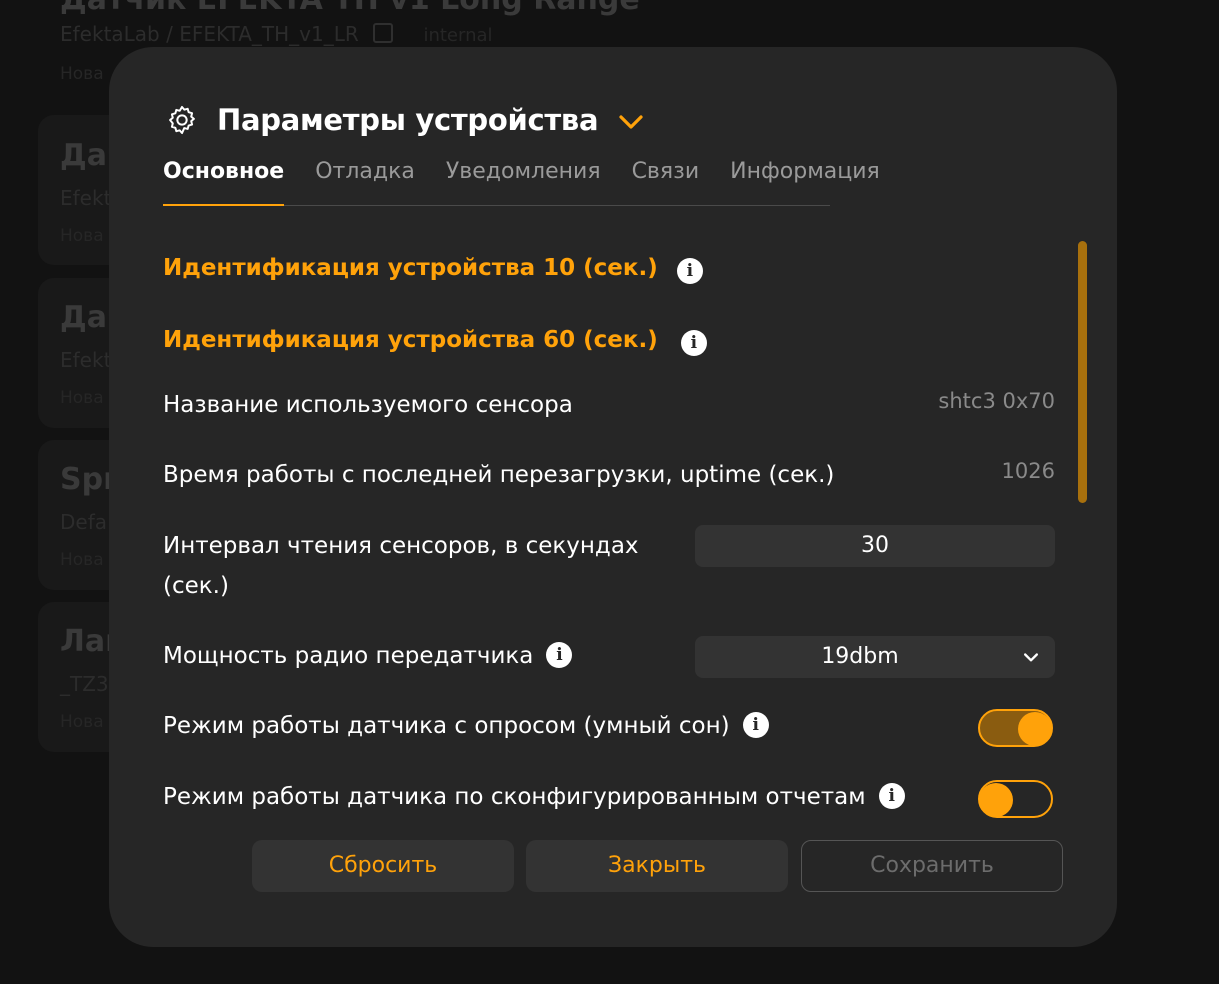 Image resolution: width=1219 pixels, height=984 pixels. Describe the element at coordinates (196, 586) in the screenshot. I see `read-interval-label-line2: (сек.)` at that location.